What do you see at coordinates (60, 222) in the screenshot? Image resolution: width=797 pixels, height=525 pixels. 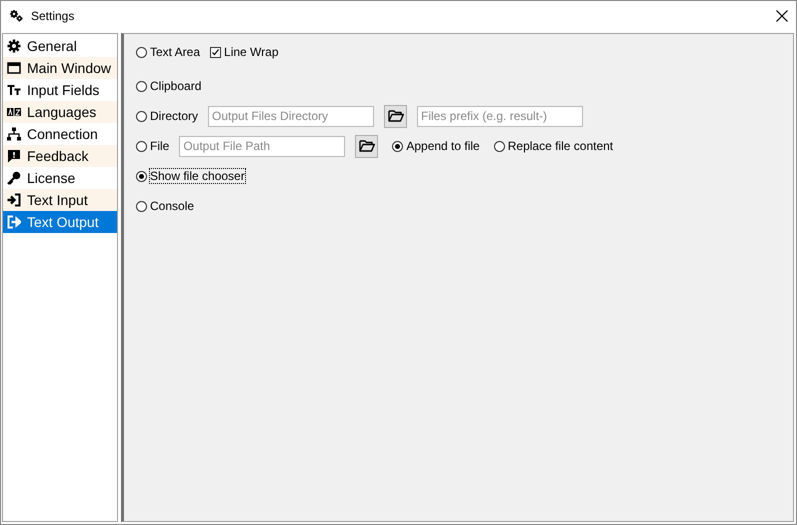 I see `sidebar-item: Text Output` at bounding box center [60, 222].